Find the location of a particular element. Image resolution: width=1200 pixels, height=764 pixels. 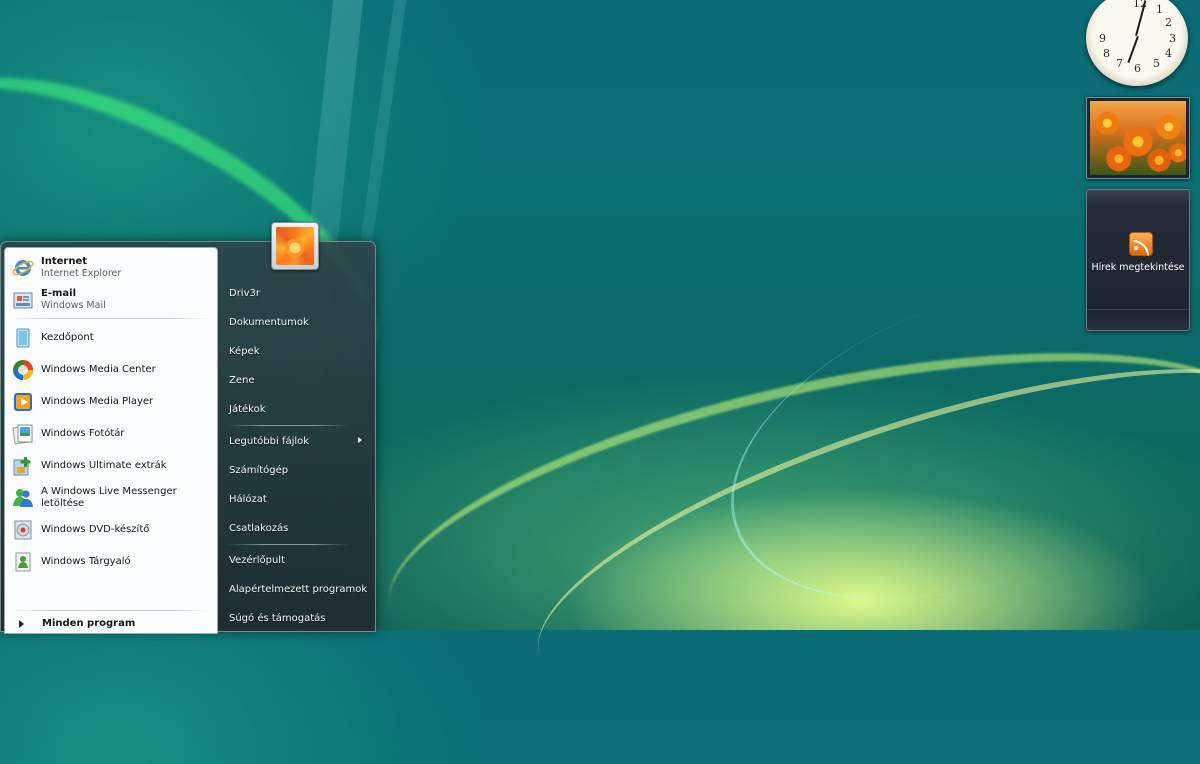

right-item-computer: Számítógép is located at coordinates (258, 470).